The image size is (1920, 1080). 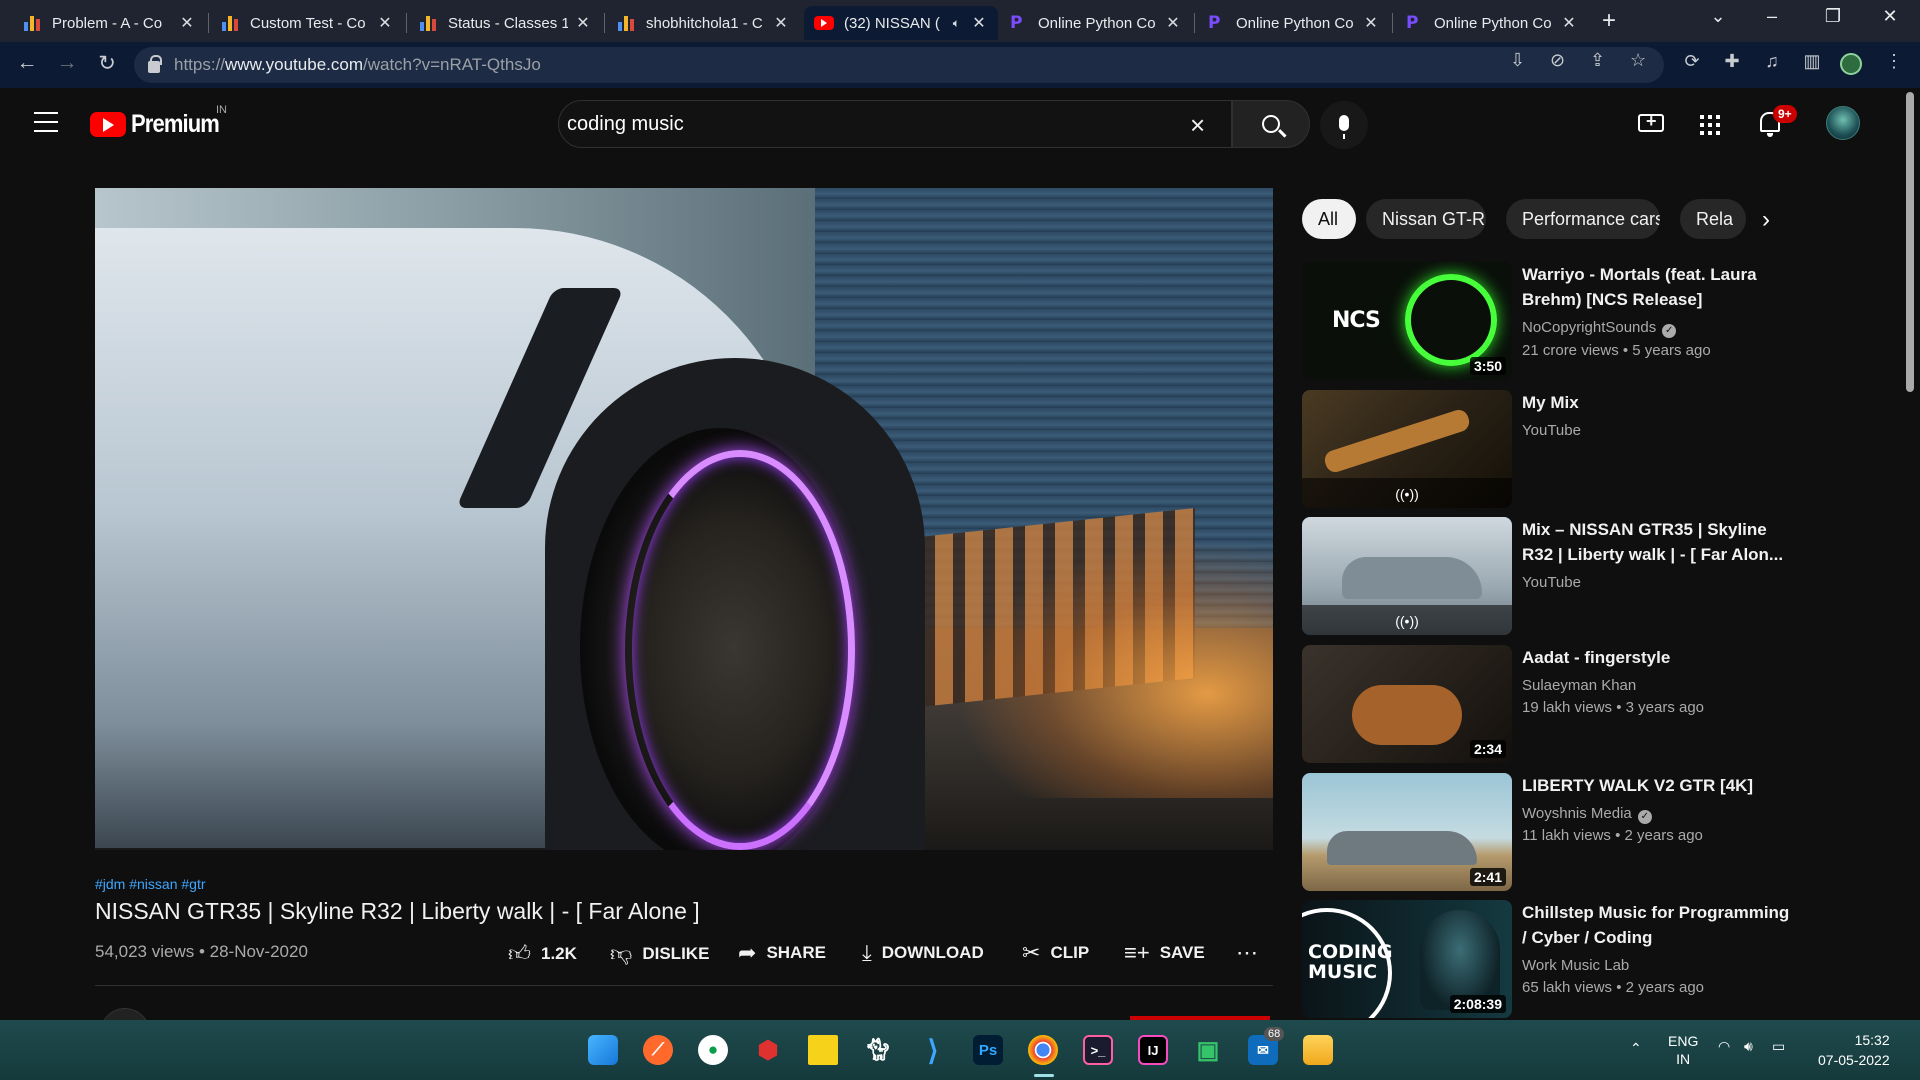 I want to click on bookmark-star-icon: ☆, so click(x=1638, y=60).